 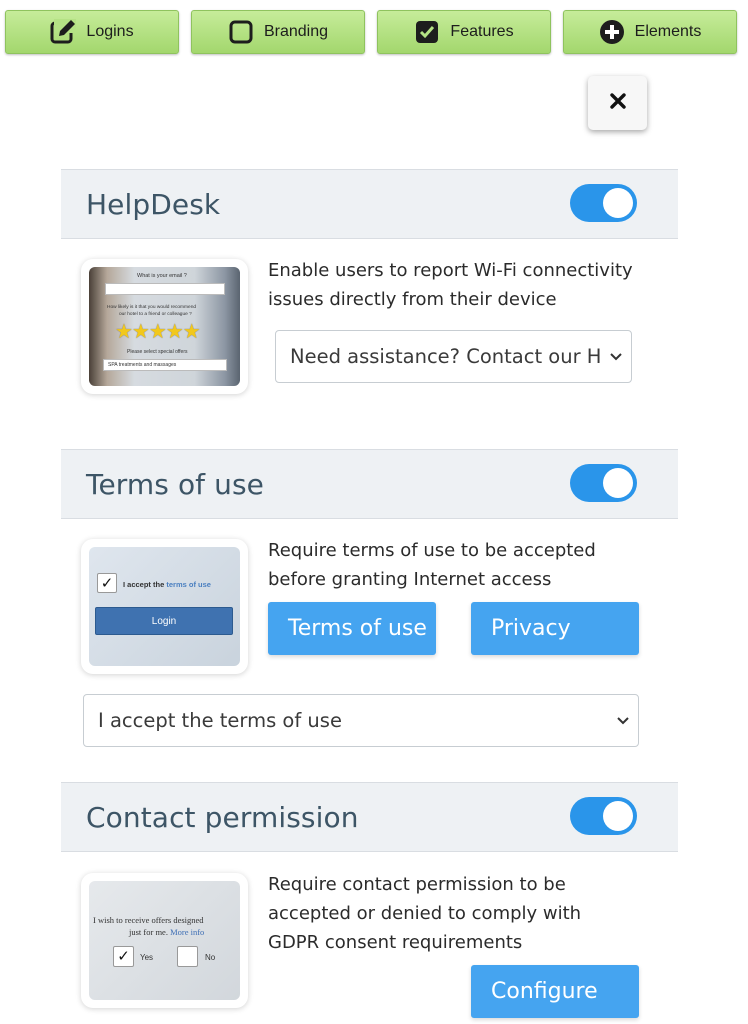 What do you see at coordinates (417, 884) in the screenshot?
I see `contact-description-line1: Require contact permission to be` at bounding box center [417, 884].